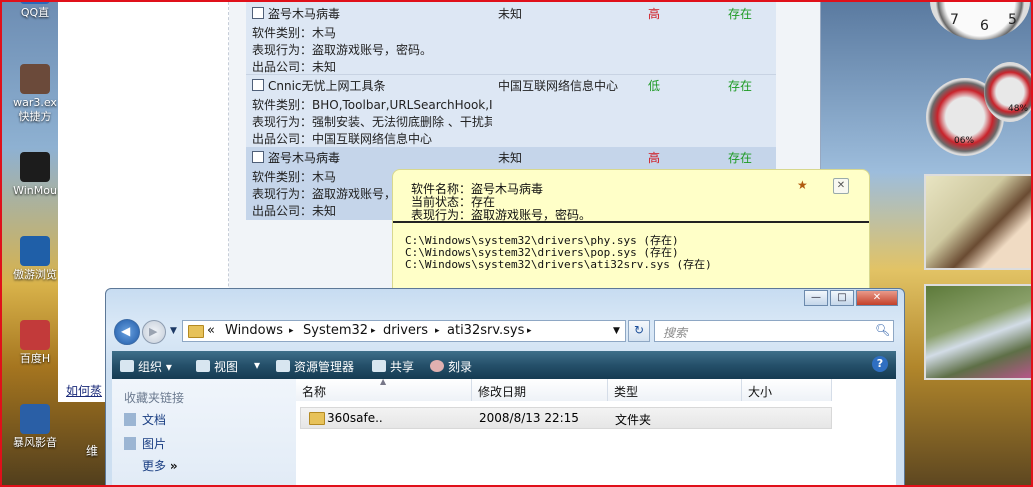  What do you see at coordinates (787, 390) in the screenshot?
I see `column-header-size: 大小` at bounding box center [787, 390].